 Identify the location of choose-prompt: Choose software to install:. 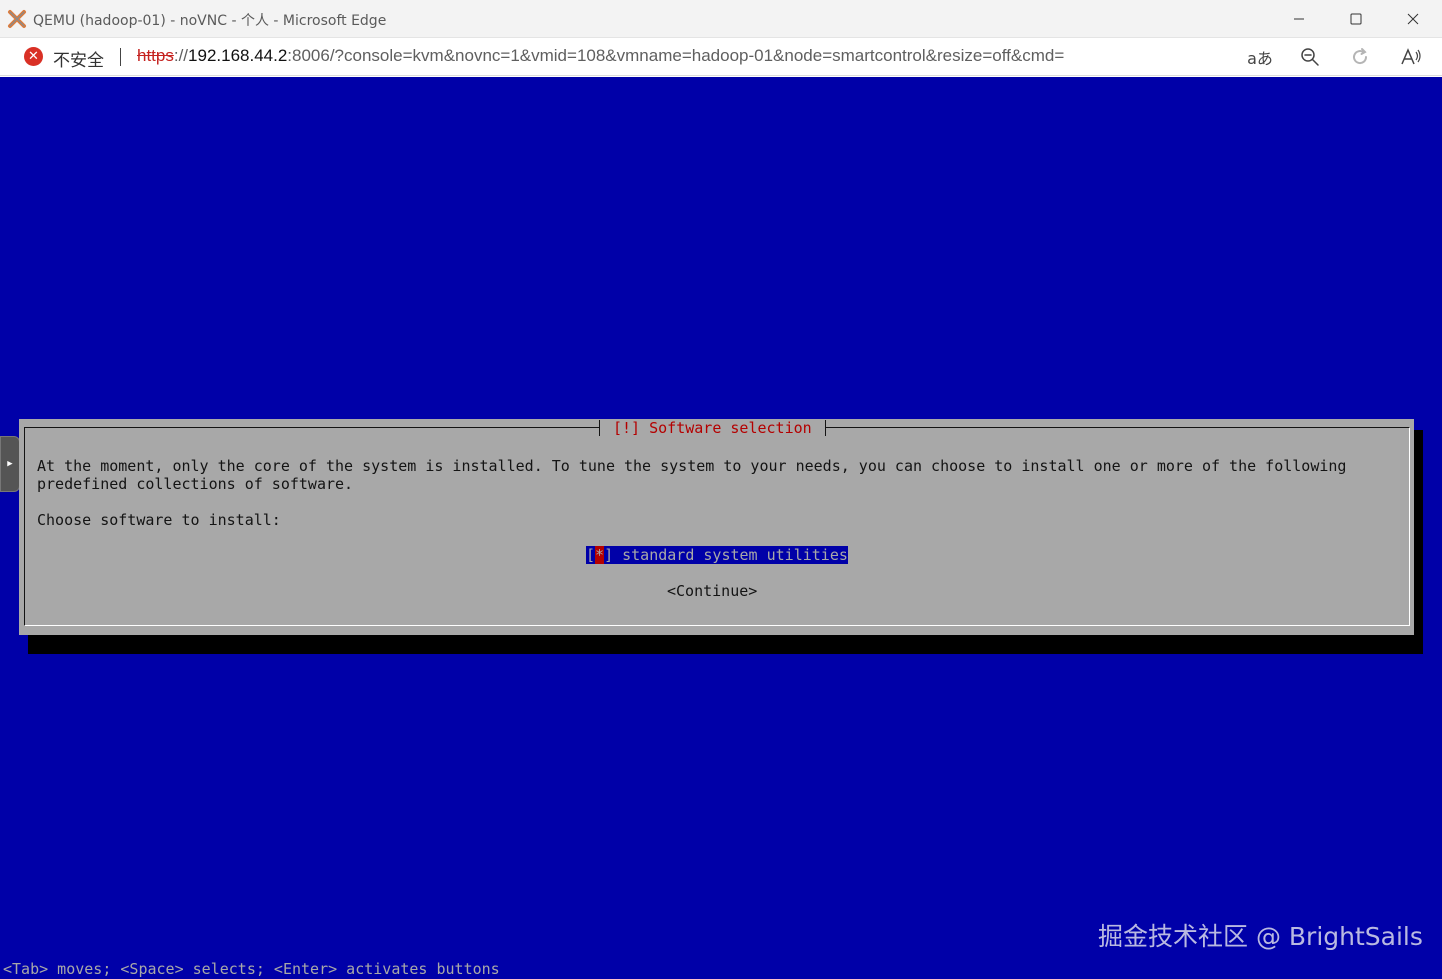
(159, 520).